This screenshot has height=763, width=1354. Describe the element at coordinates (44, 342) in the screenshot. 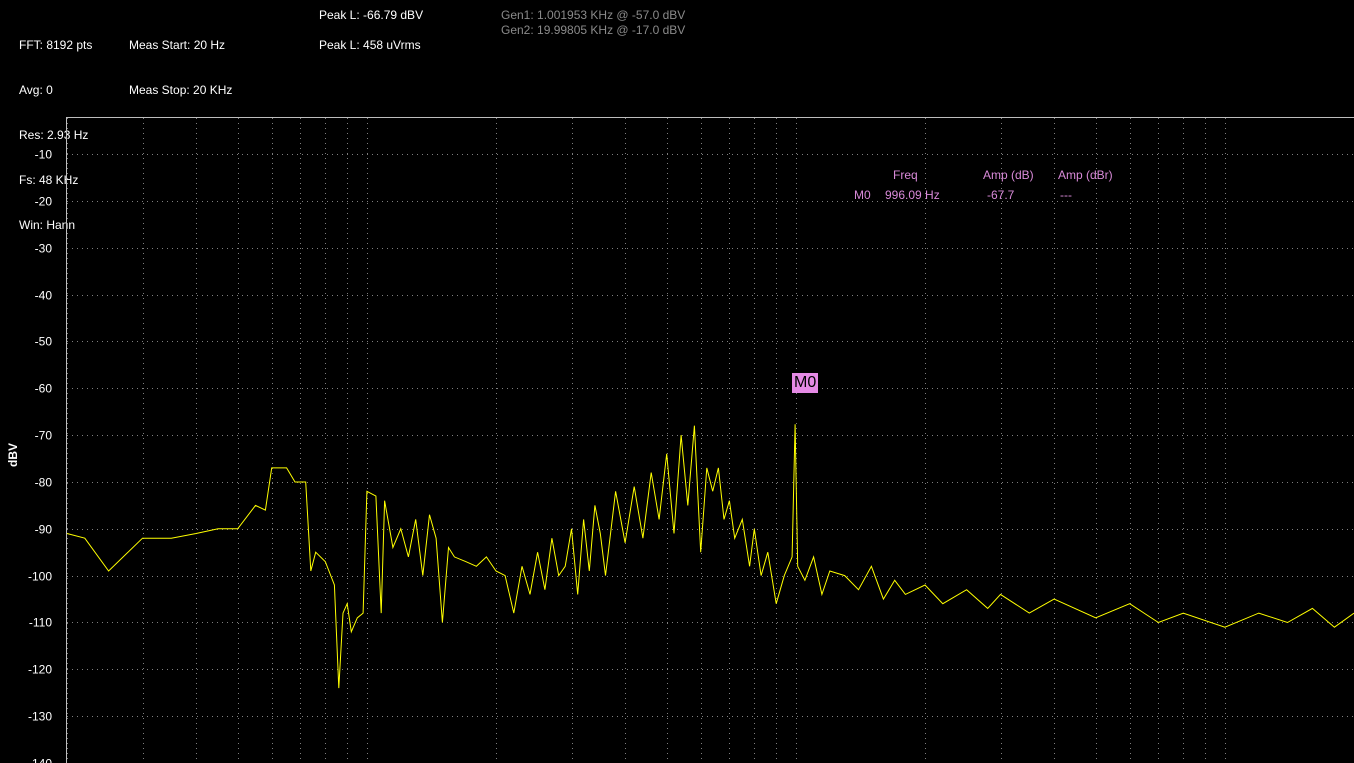

I see `y-tick-label: -50` at that location.